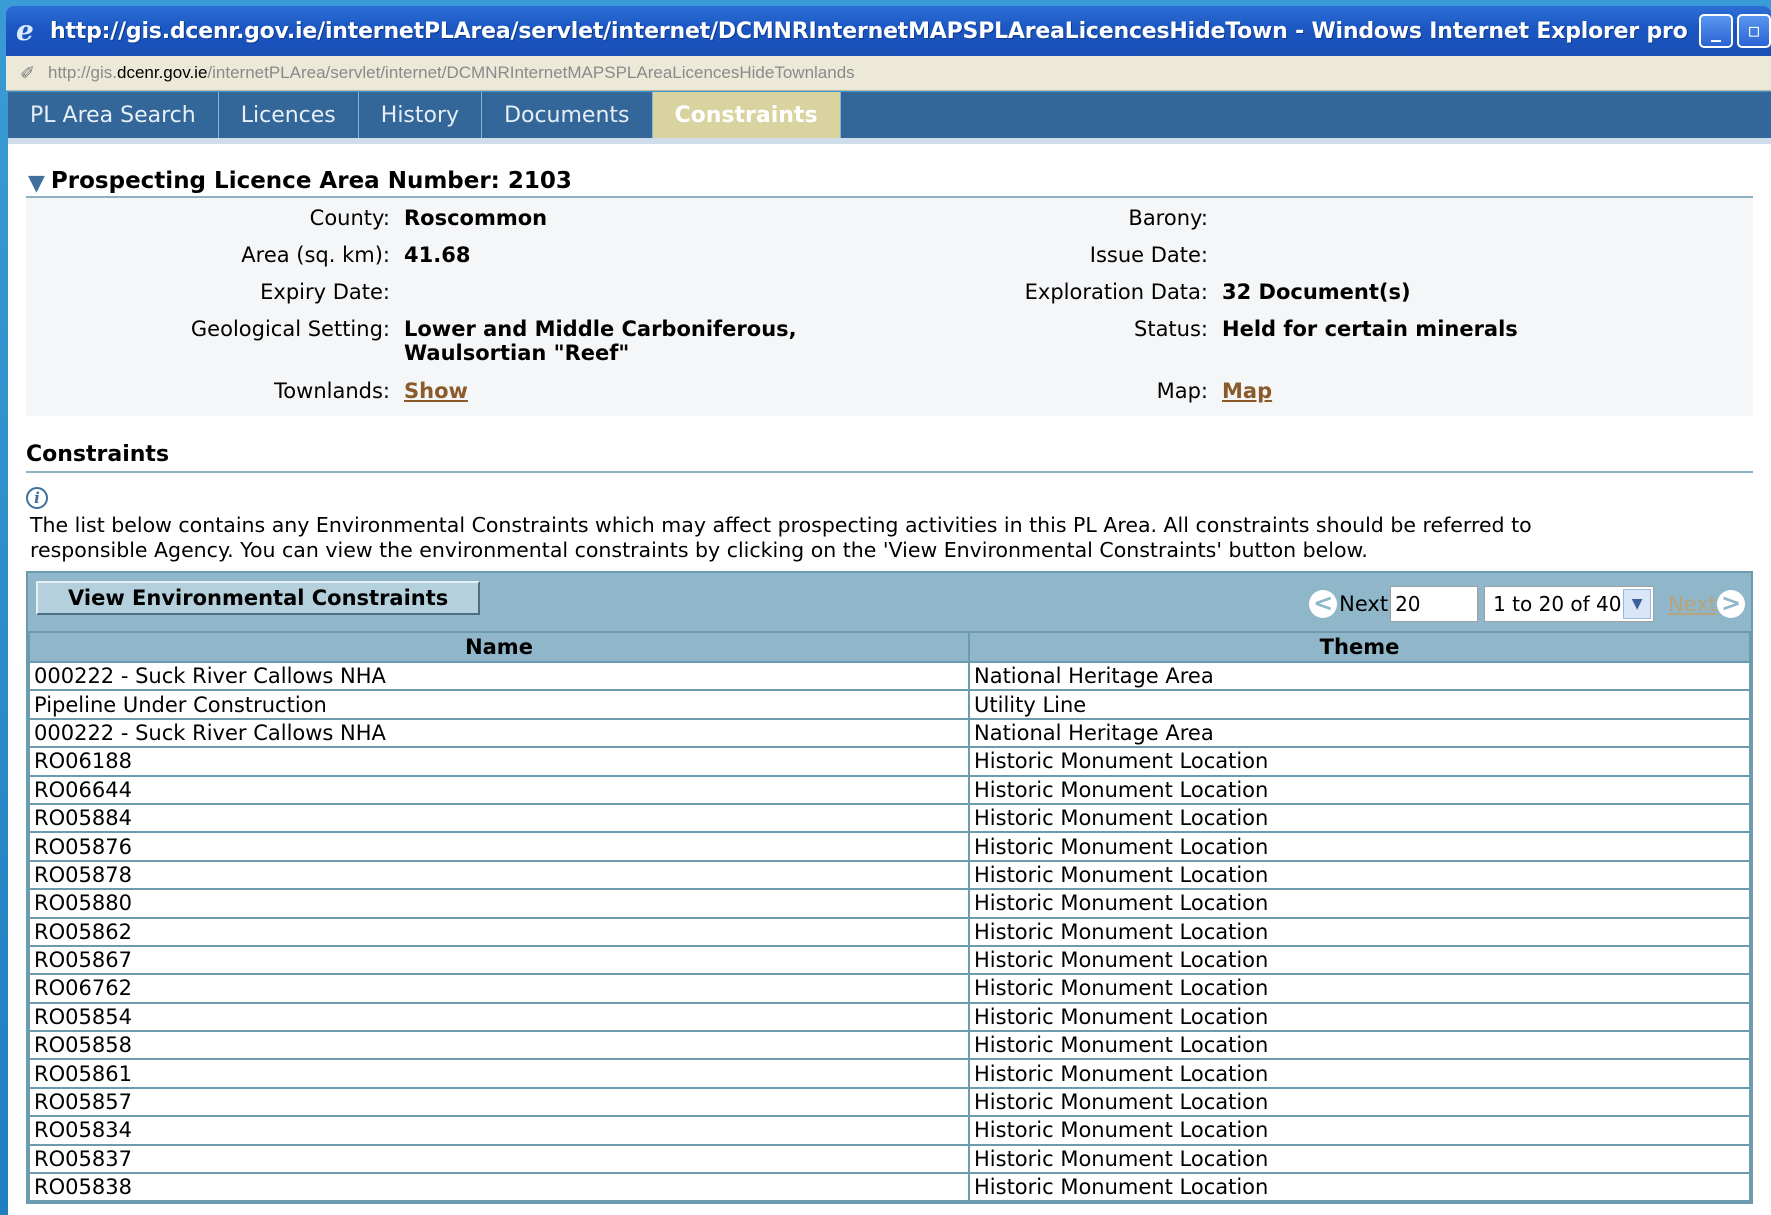 Image resolution: width=1771 pixels, height=1215 pixels. I want to click on next-page-link: Next, so click(1692, 604).